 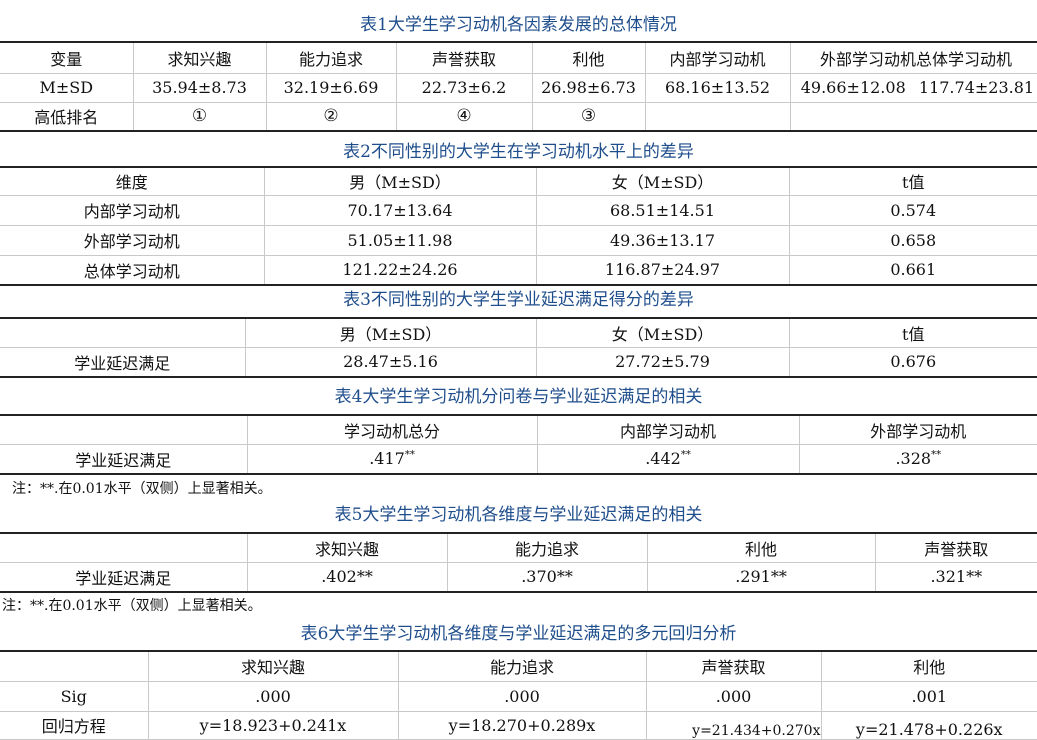 What do you see at coordinates (589, 88) in the screenshot?
I see `t1-msd-value: 26.98±6.73` at bounding box center [589, 88].